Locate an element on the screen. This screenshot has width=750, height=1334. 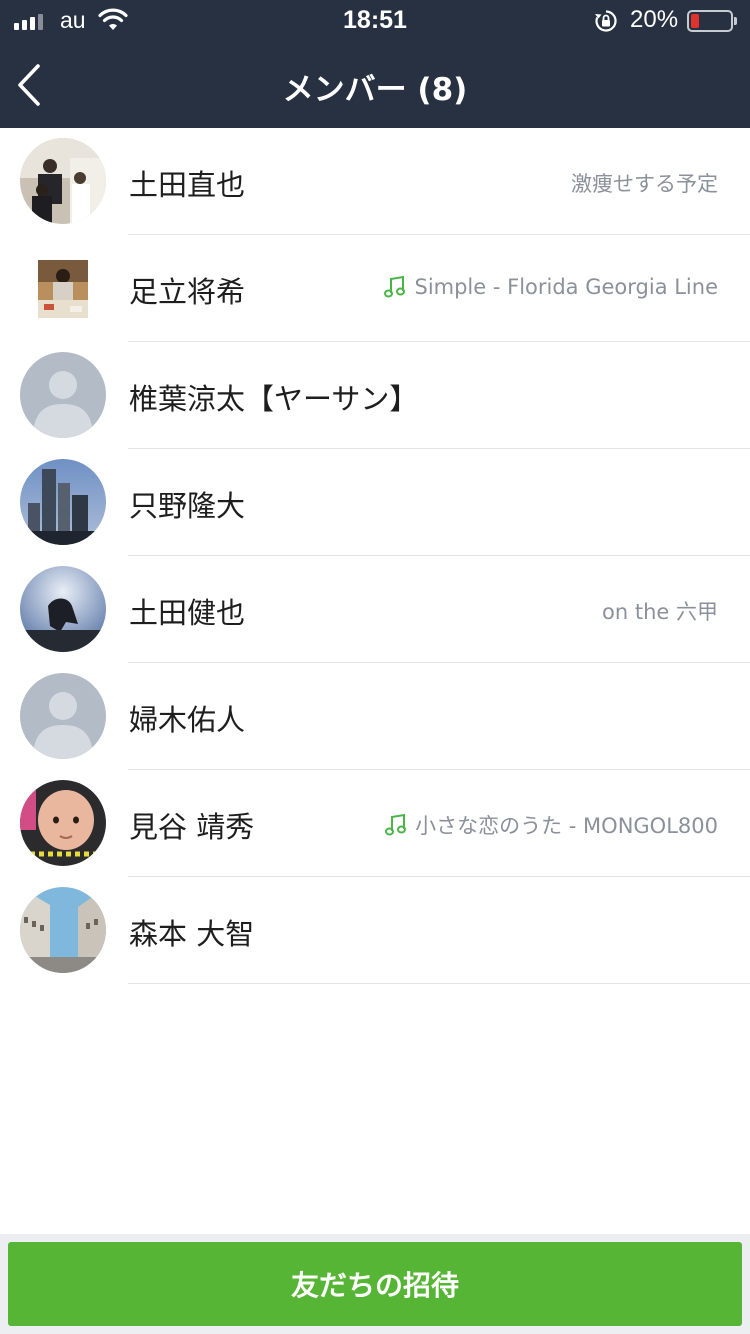
status-message: 小さな恋のうた - MONGOL800 is located at coordinates (551, 825).